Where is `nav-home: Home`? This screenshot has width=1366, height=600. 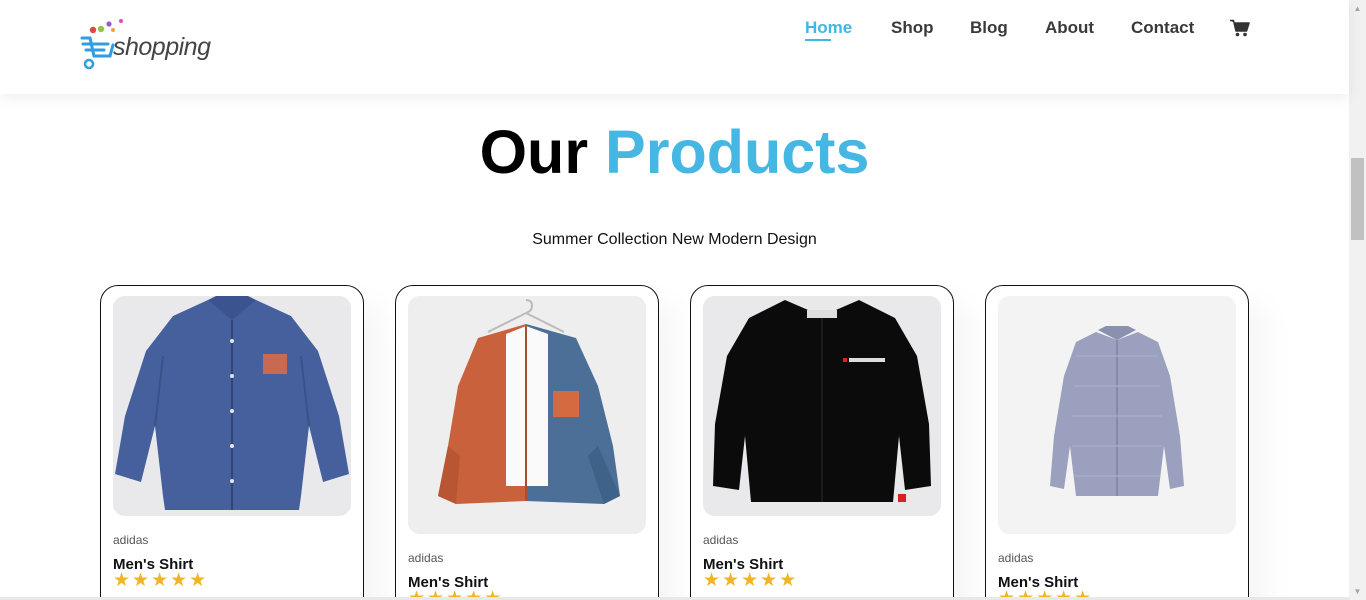 nav-home: Home is located at coordinates (828, 28).